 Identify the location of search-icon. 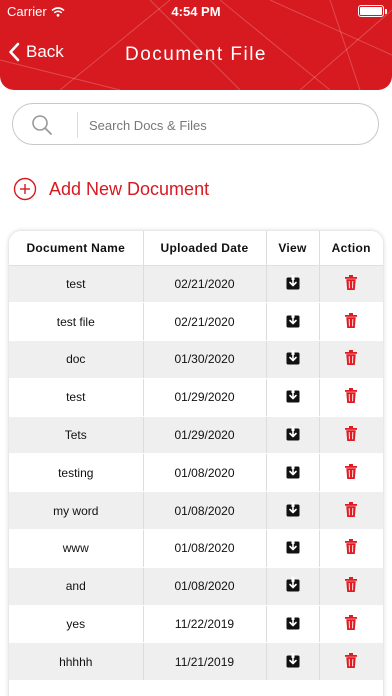
(42, 125).